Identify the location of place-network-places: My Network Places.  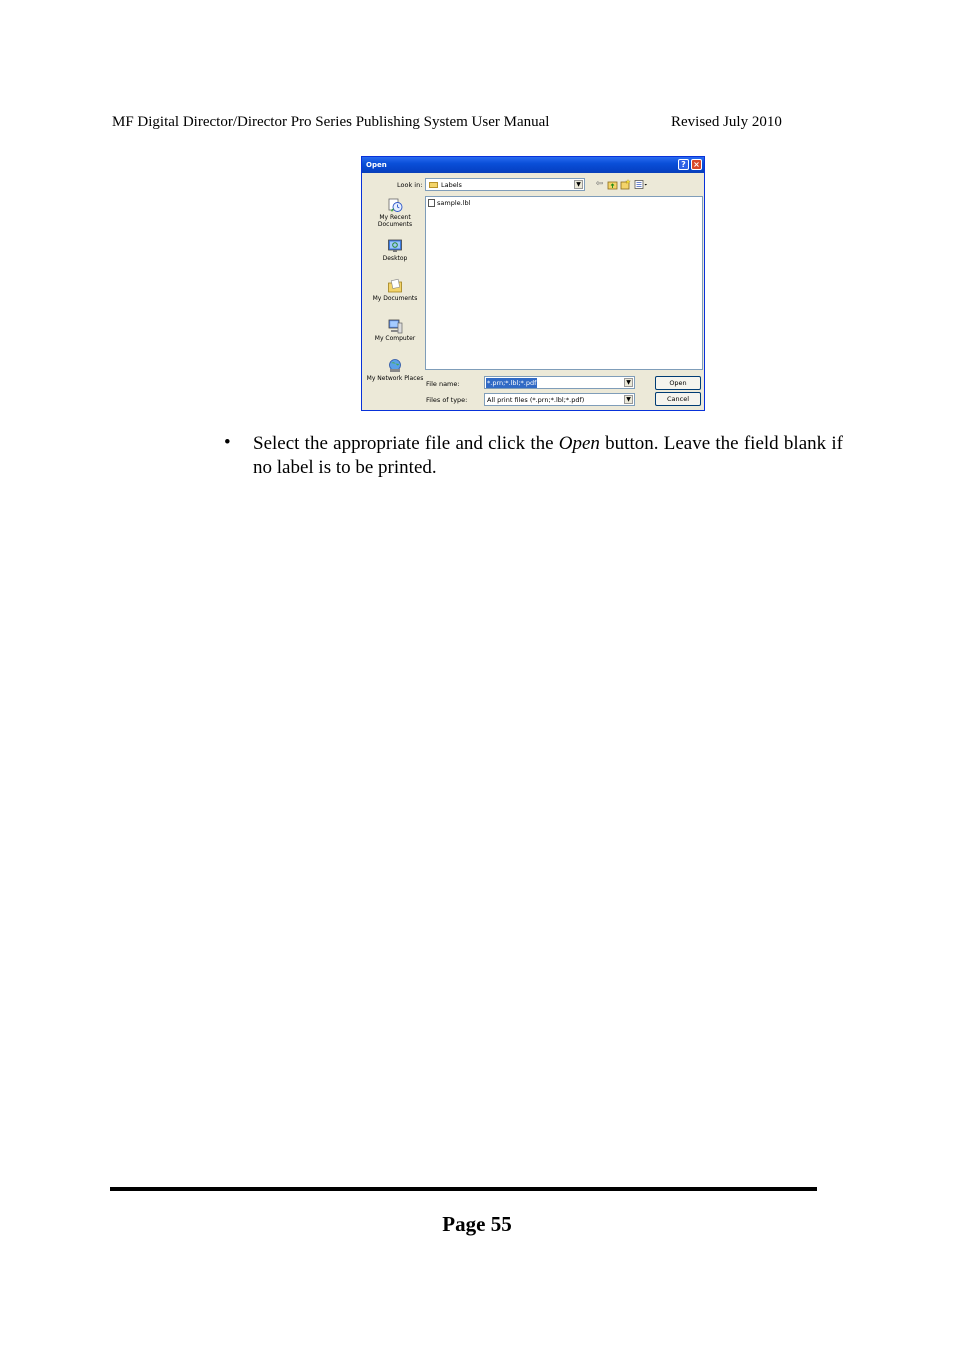
(395, 370).